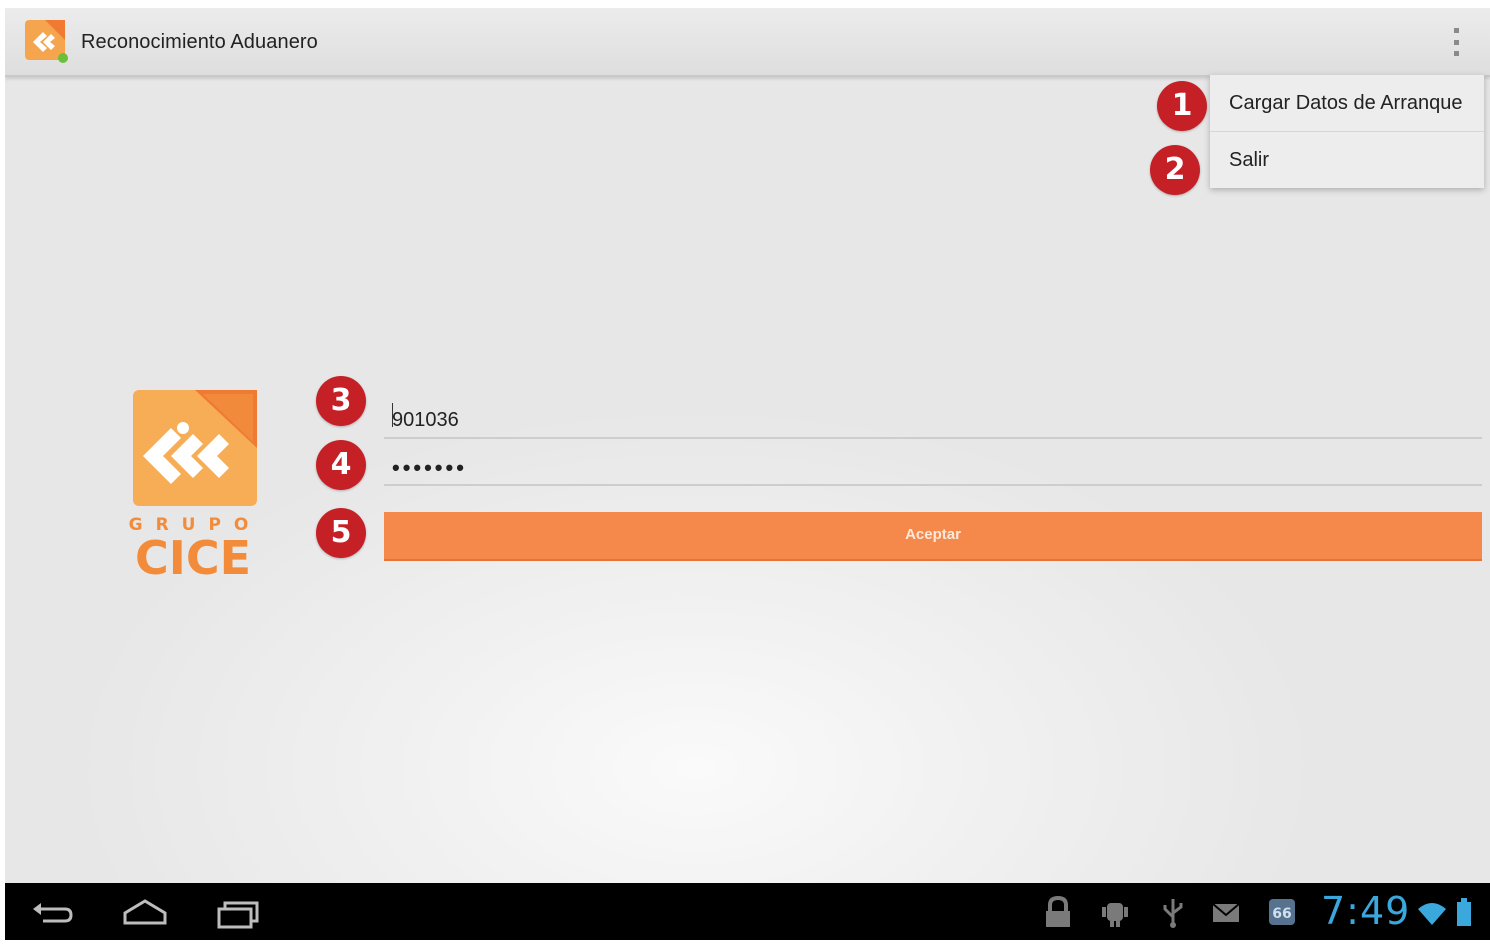 The width and height of the screenshot is (1490, 944). What do you see at coordinates (199, 42) in the screenshot?
I see `app-title: Reconocimiento Aduanero` at bounding box center [199, 42].